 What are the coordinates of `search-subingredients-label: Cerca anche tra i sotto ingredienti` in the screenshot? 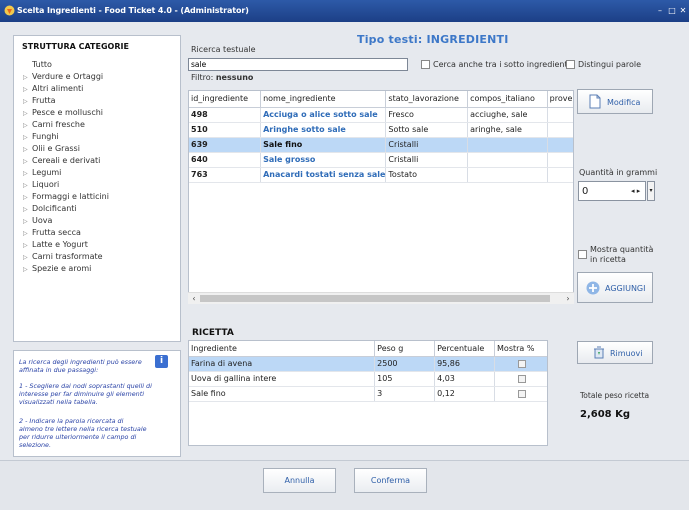 It's located at (501, 64).